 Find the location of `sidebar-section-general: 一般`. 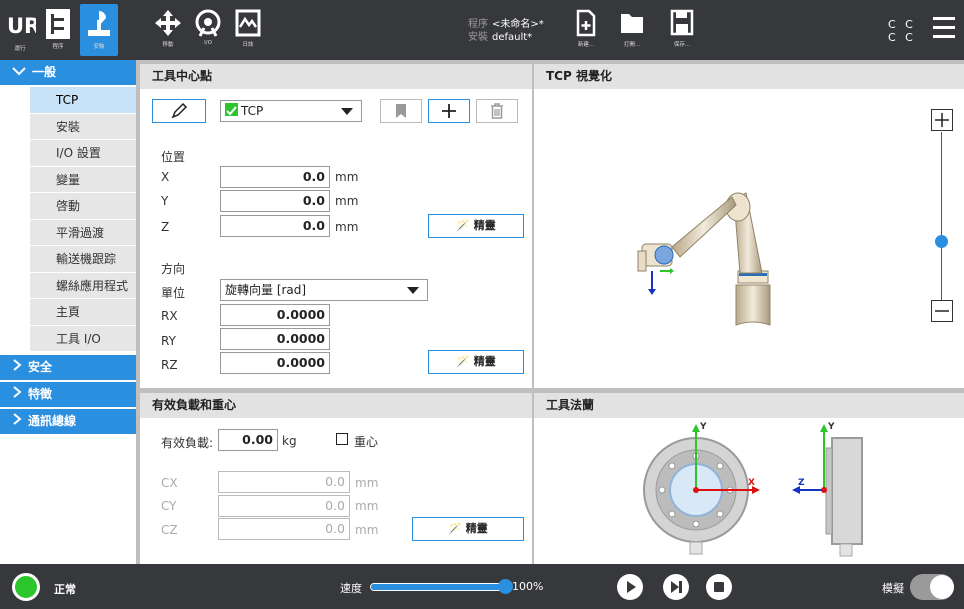

sidebar-section-general: 一般 is located at coordinates (68, 72).